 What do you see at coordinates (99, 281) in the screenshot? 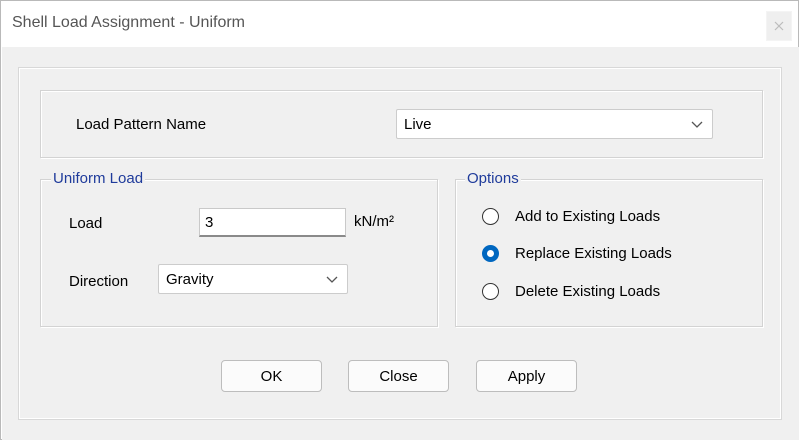
I see `direction-label: Direction` at bounding box center [99, 281].